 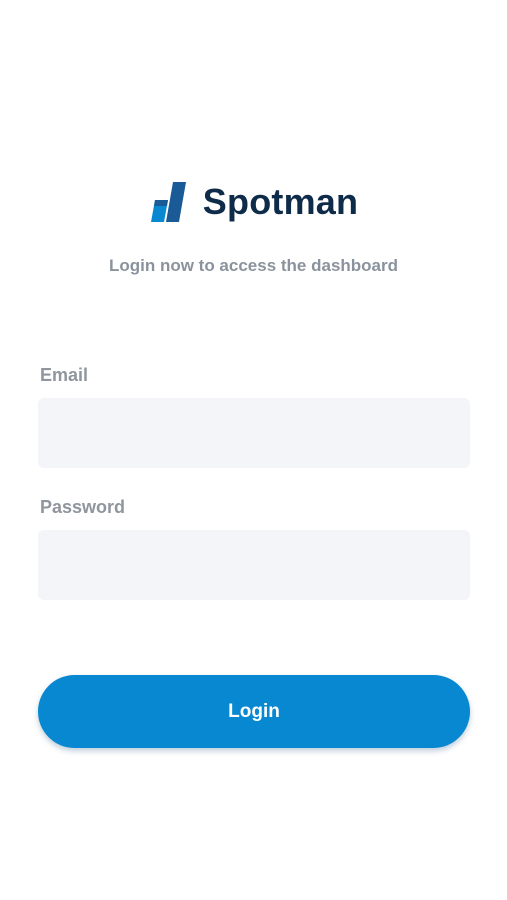 What do you see at coordinates (168, 202) in the screenshot?
I see `spotman-logo-icon` at bounding box center [168, 202].